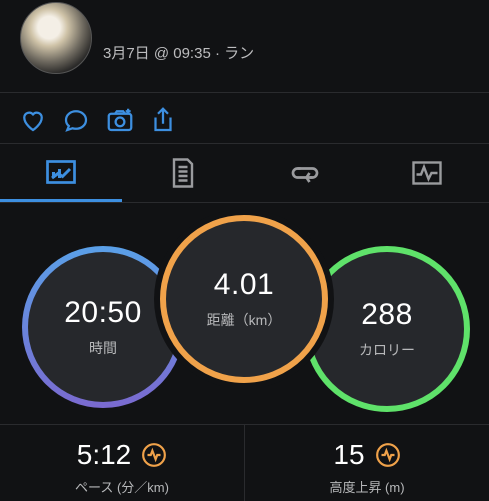 Image resolution: width=489 pixels, height=501 pixels. I want to click on distance-label: 距離（km）, so click(244, 320).